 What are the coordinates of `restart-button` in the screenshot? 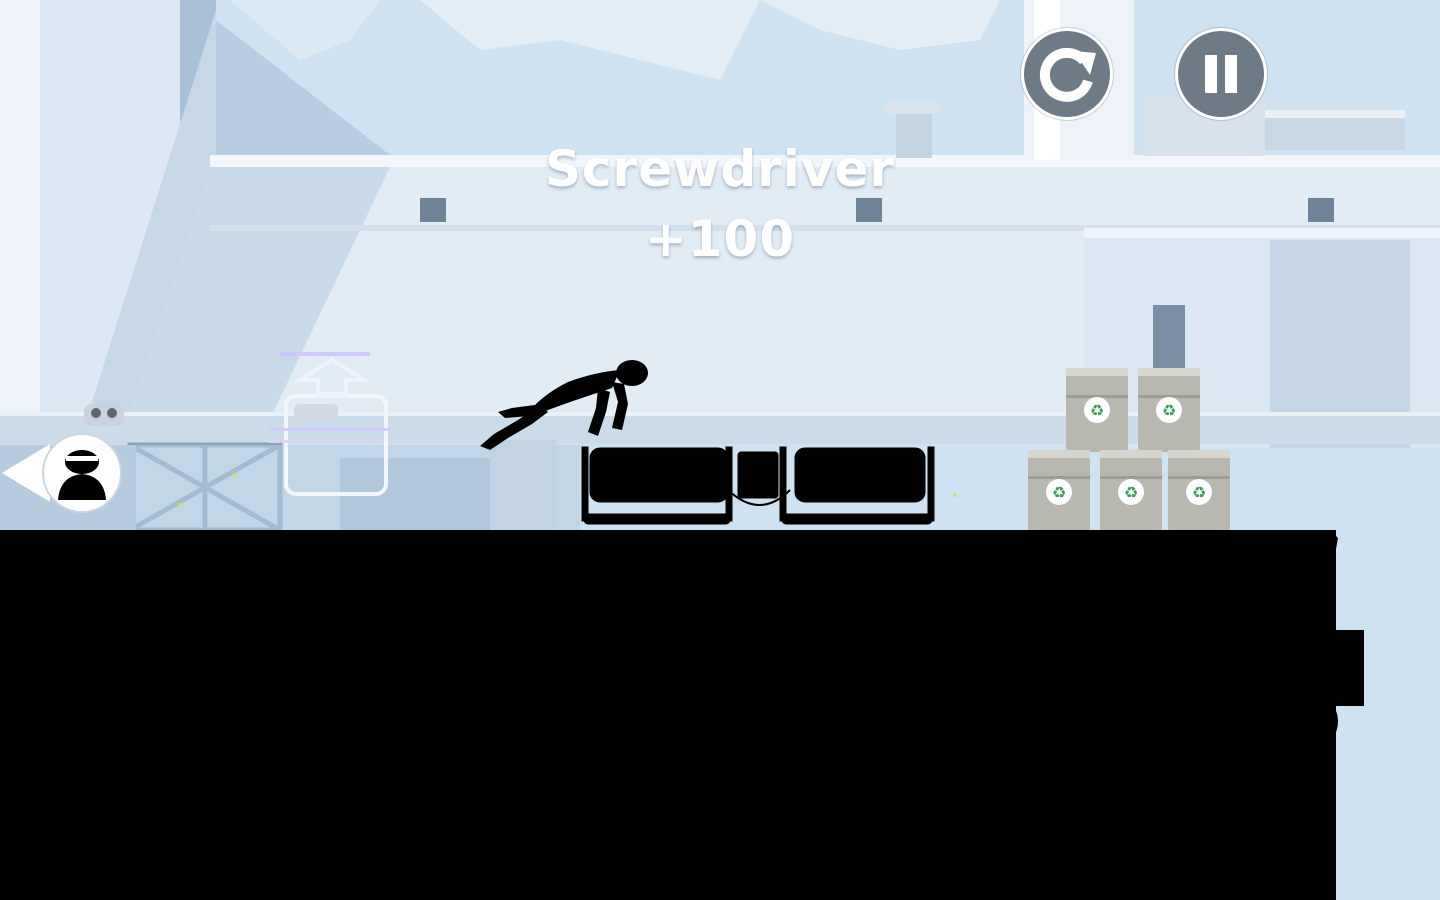 It's located at (1067, 74).